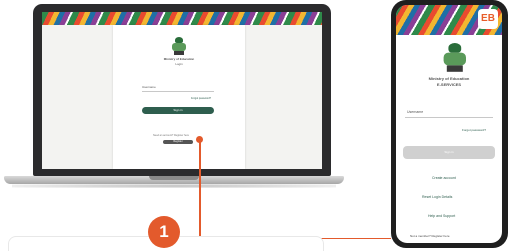 This screenshot has width=513, height=251. Describe the element at coordinates (488, 19) in the screenshot. I see `app-badge-icon: EB` at that location.